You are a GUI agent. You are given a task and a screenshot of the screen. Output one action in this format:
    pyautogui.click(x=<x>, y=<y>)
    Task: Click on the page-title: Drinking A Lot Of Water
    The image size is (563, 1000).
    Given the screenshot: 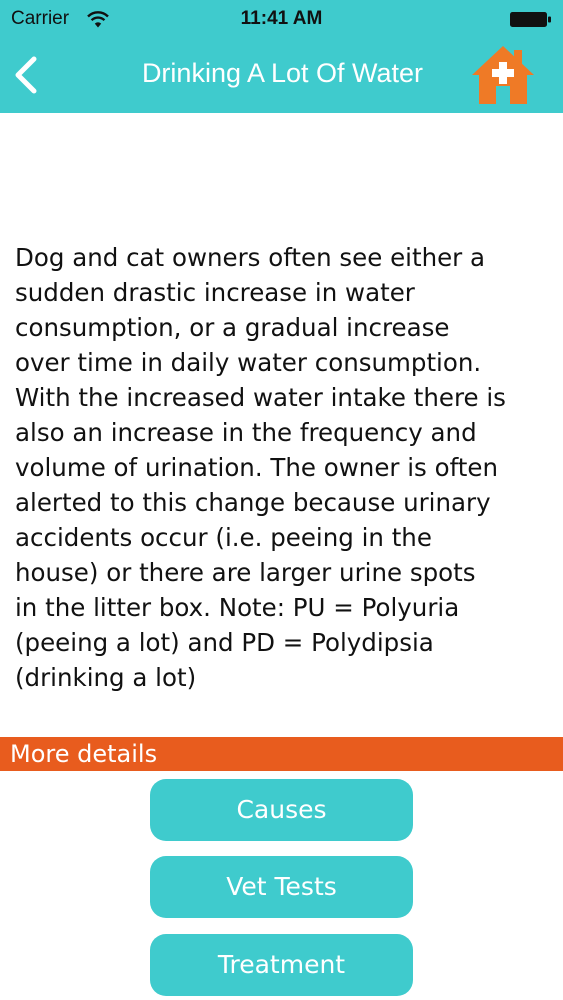 What is the action you would take?
    pyautogui.click(x=282, y=73)
    